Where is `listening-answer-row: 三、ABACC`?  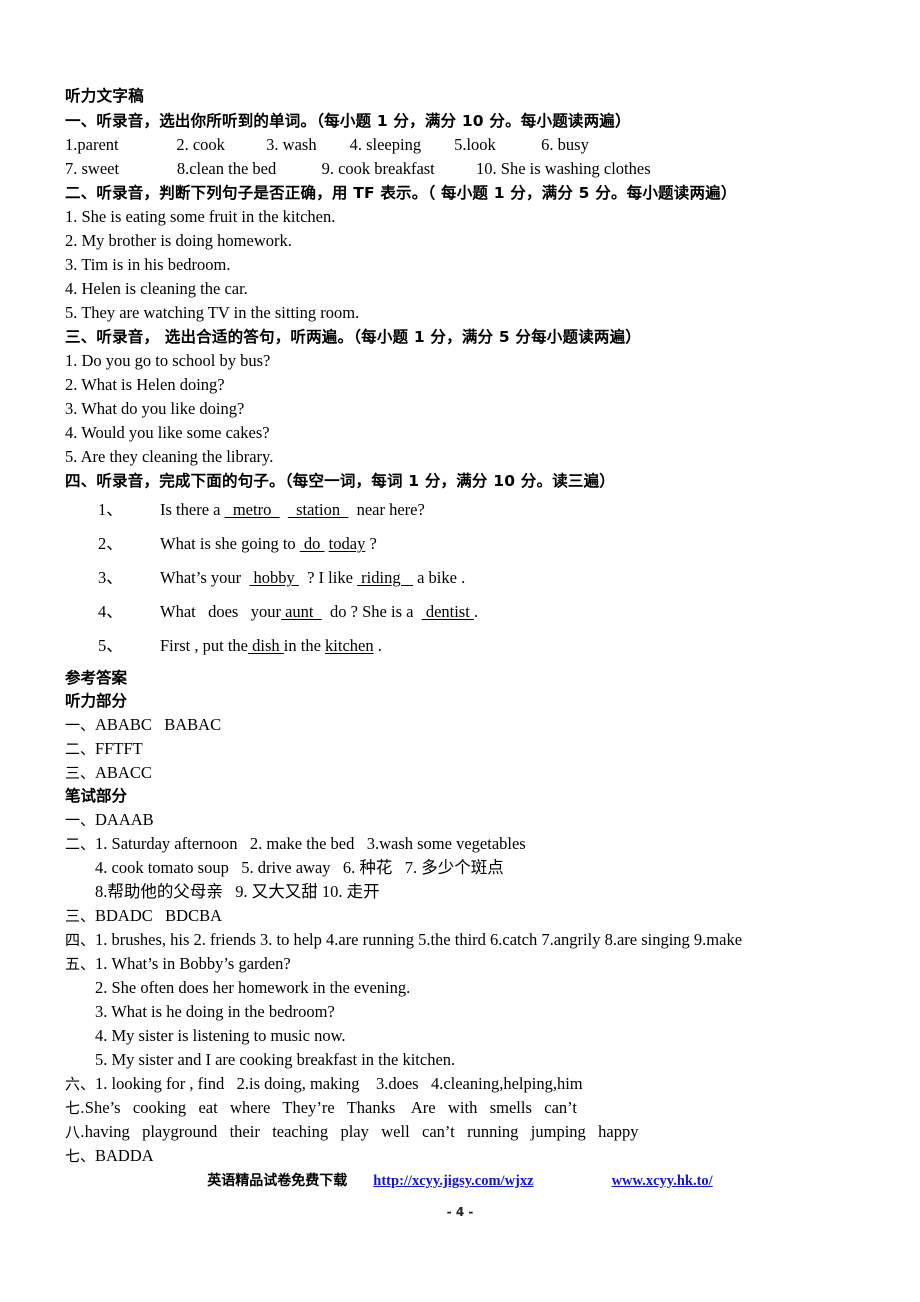 listening-answer-row: 三、ABACC is located at coordinates (462, 773).